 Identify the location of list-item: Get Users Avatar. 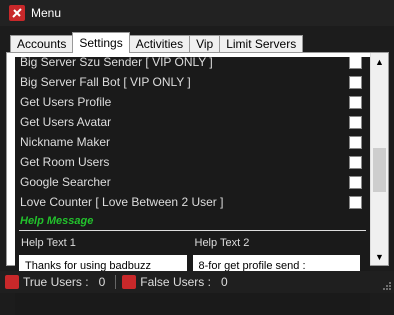
(192, 122).